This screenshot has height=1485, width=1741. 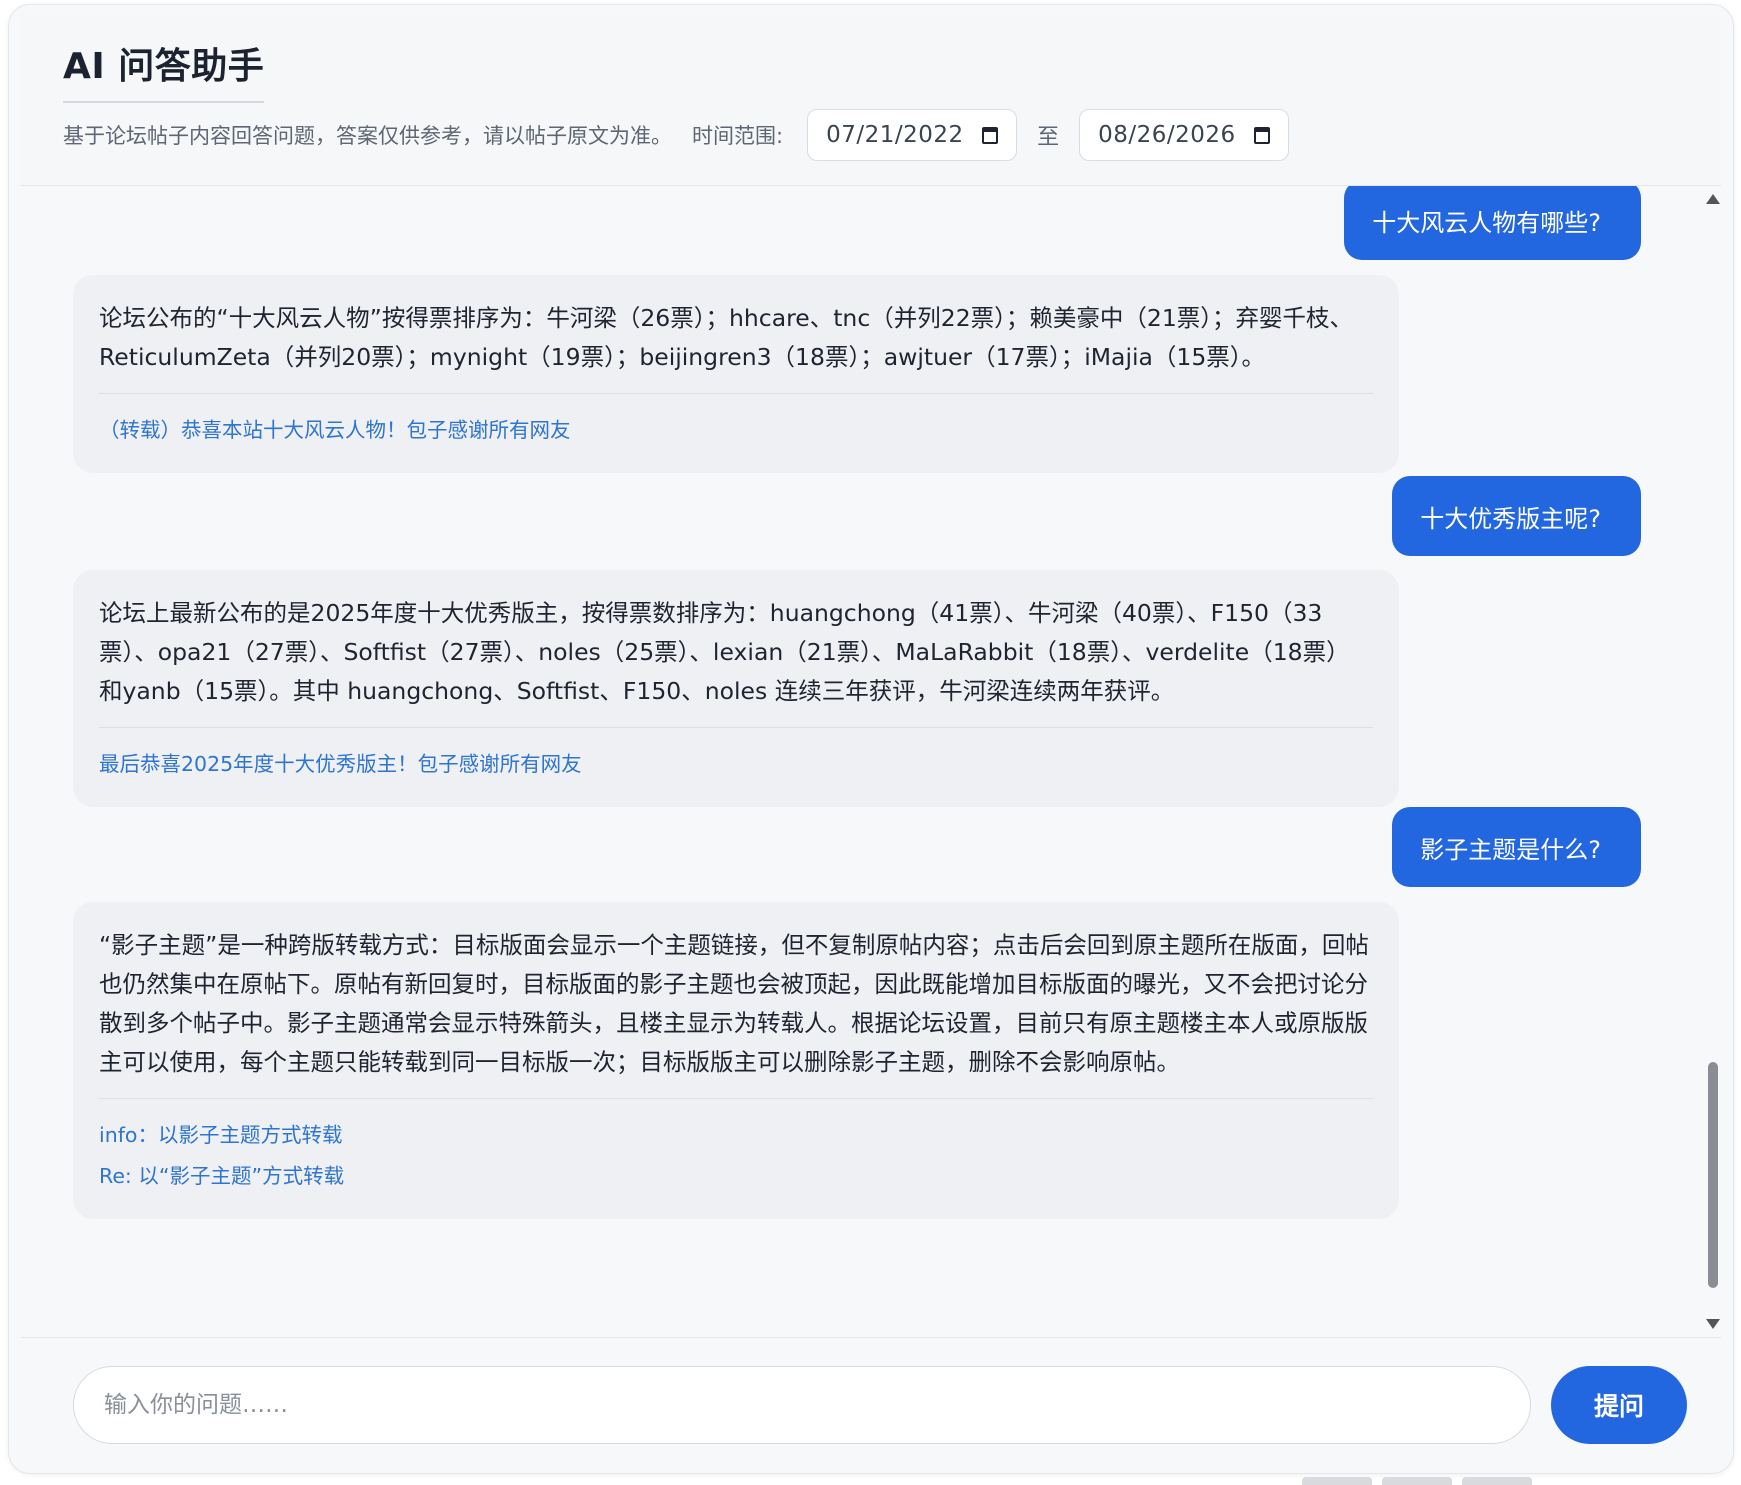 I want to click on date-from-input: 07/21/2022, so click(x=912, y=135).